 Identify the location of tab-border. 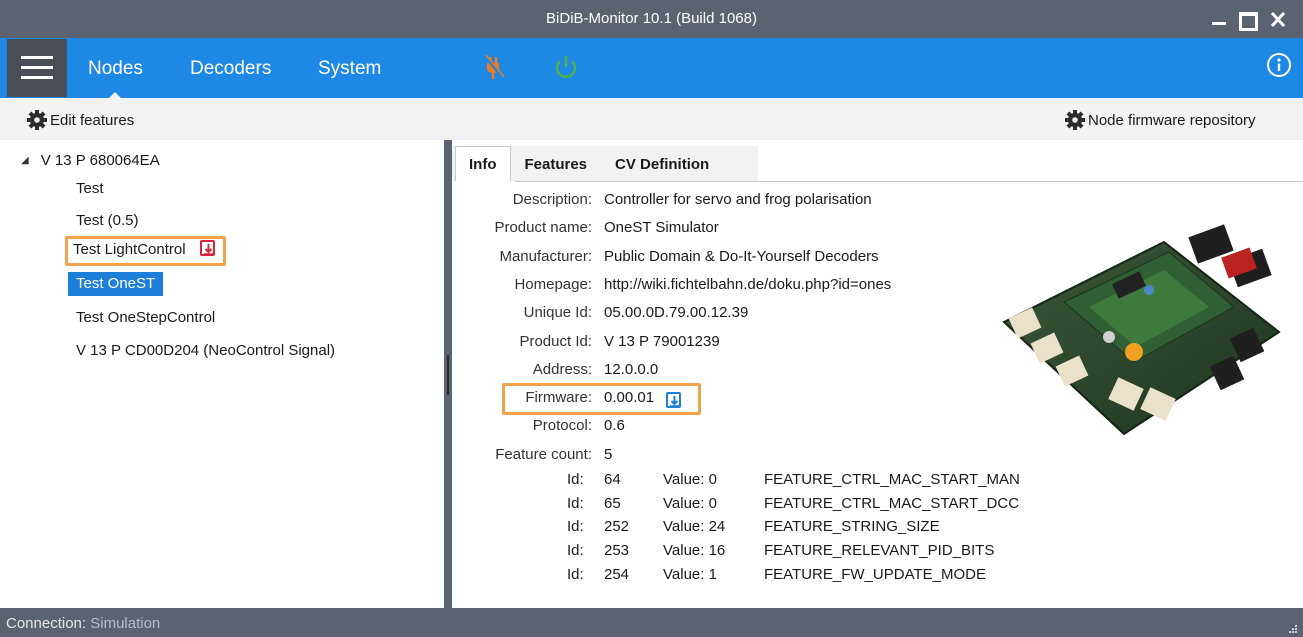
(909, 181).